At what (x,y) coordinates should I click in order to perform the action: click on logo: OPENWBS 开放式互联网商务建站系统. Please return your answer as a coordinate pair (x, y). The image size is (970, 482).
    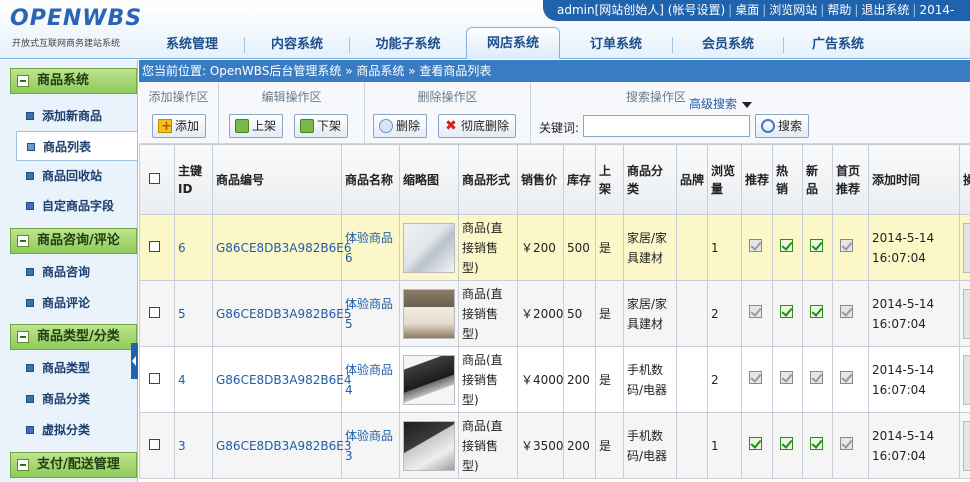
    Looking at the image, I should click on (75, 29).